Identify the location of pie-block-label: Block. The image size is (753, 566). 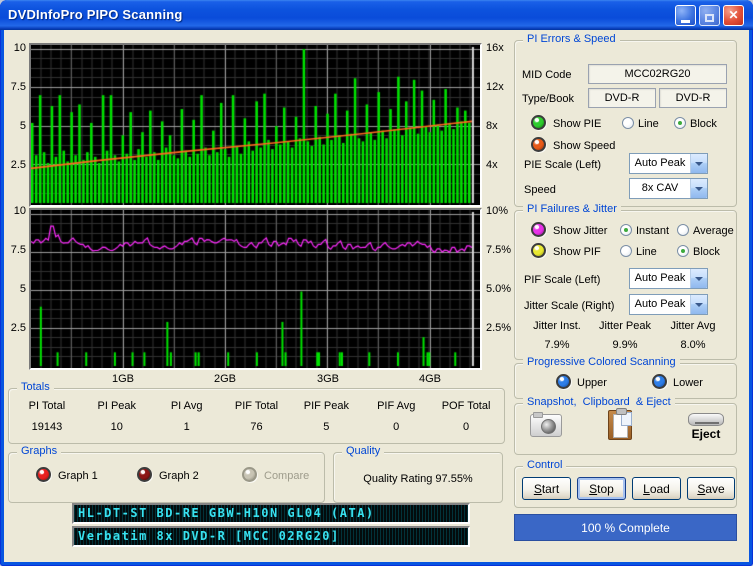
(703, 124).